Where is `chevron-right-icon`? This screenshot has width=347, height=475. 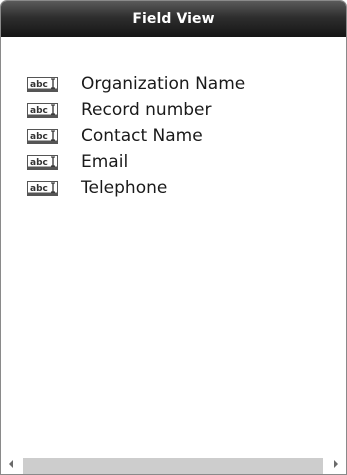 chevron-right-icon is located at coordinates (336, 464).